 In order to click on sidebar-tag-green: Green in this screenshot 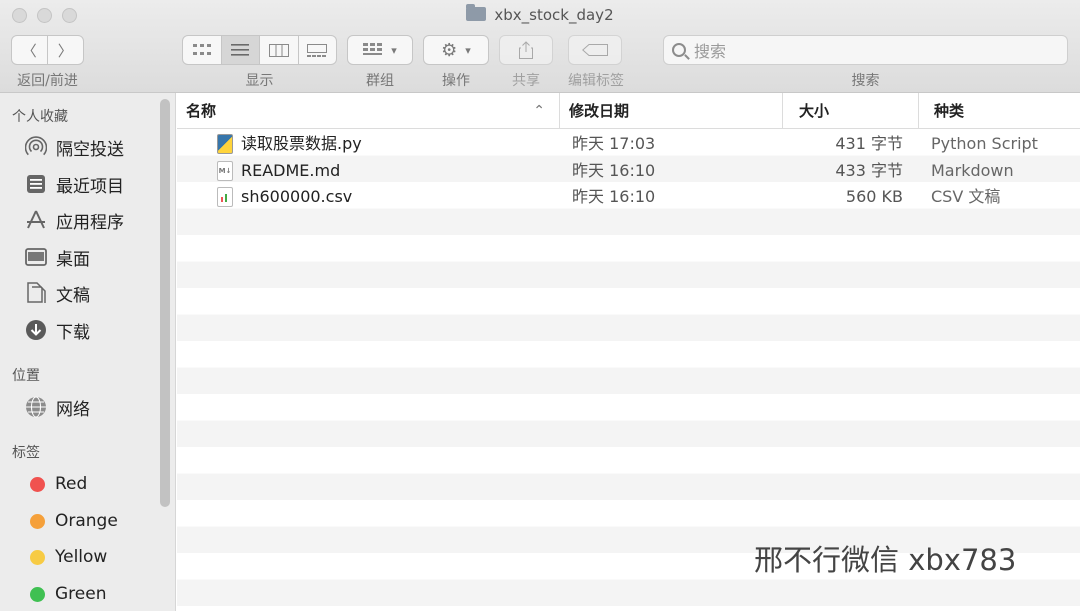, I will do `click(65, 594)`.